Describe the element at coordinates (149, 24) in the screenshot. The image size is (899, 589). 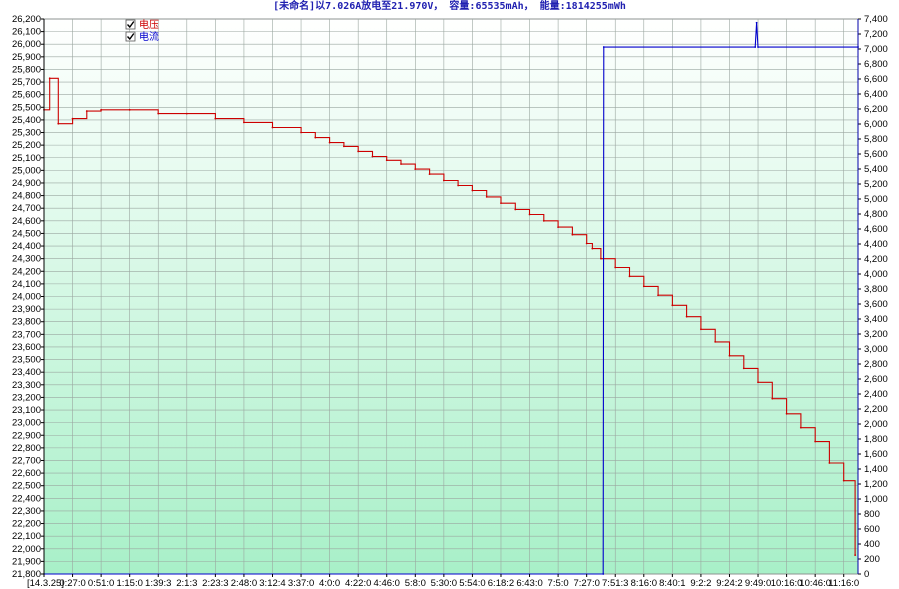
I see `legend-label: 电压` at that location.